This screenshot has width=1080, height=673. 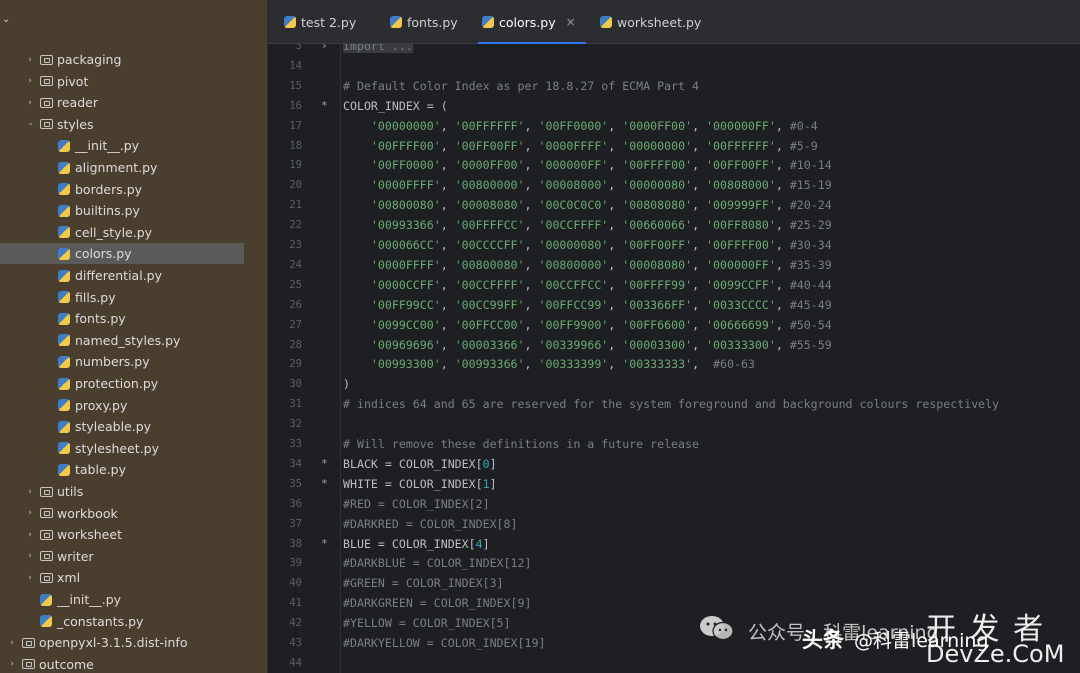 What do you see at coordinates (122, 383) in the screenshot?
I see `tree-file: protection.py` at bounding box center [122, 383].